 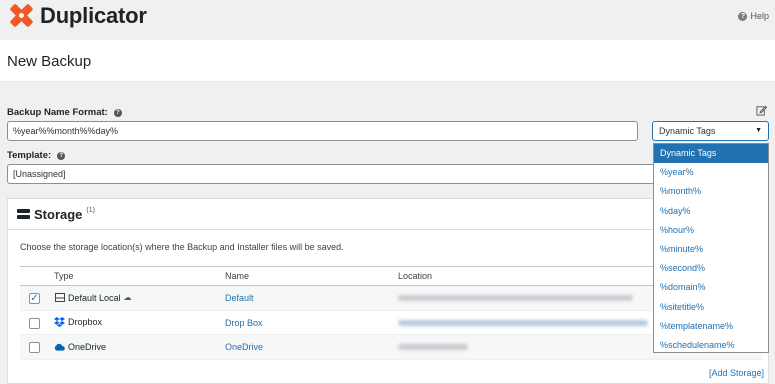 What do you see at coordinates (391, 298) in the screenshot?
I see `table-row: ✓ Default Local ☁ Default` at bounding box center [391, 298].